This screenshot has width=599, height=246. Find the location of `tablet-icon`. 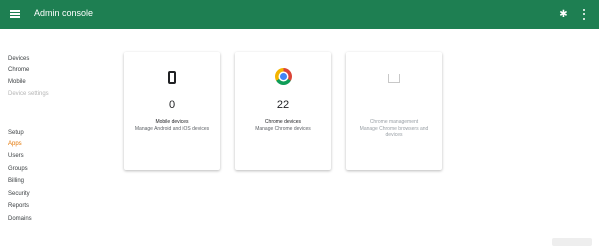

tablet-icon is located at coordinates (394, 78).